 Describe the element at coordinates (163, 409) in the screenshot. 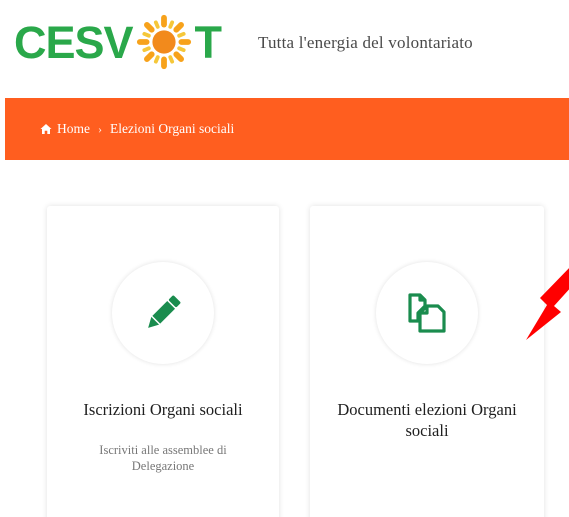

I see `card-title: Iscrizioni Organi sociali` at that location.